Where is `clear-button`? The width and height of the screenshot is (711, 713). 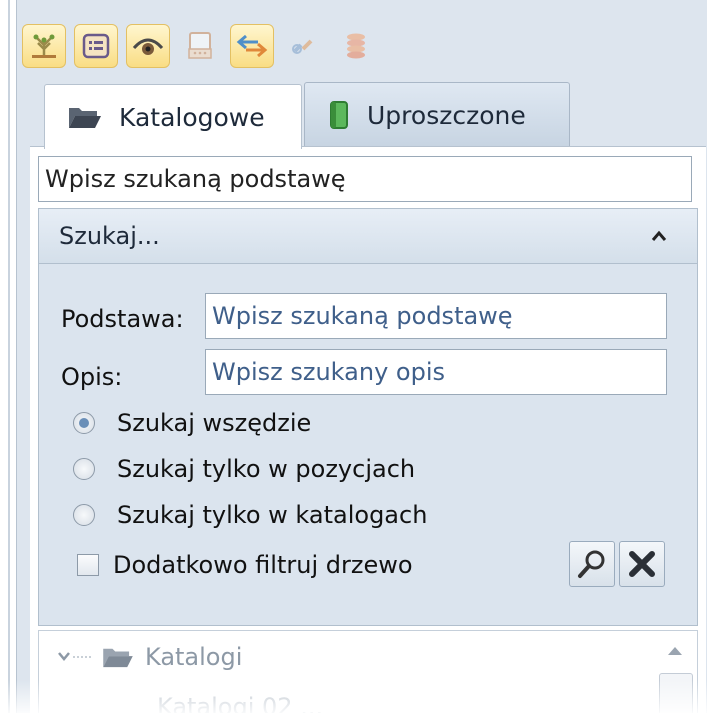 clear-button is located at coordinates (642, 564).